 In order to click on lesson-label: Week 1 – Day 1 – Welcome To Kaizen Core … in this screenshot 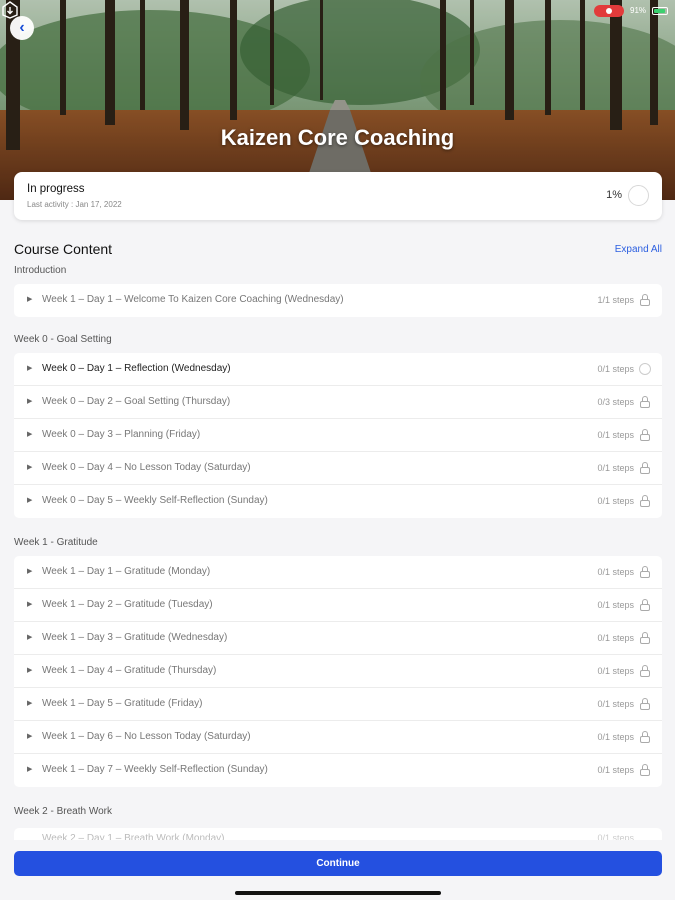, I will do `click(193, 299)`.